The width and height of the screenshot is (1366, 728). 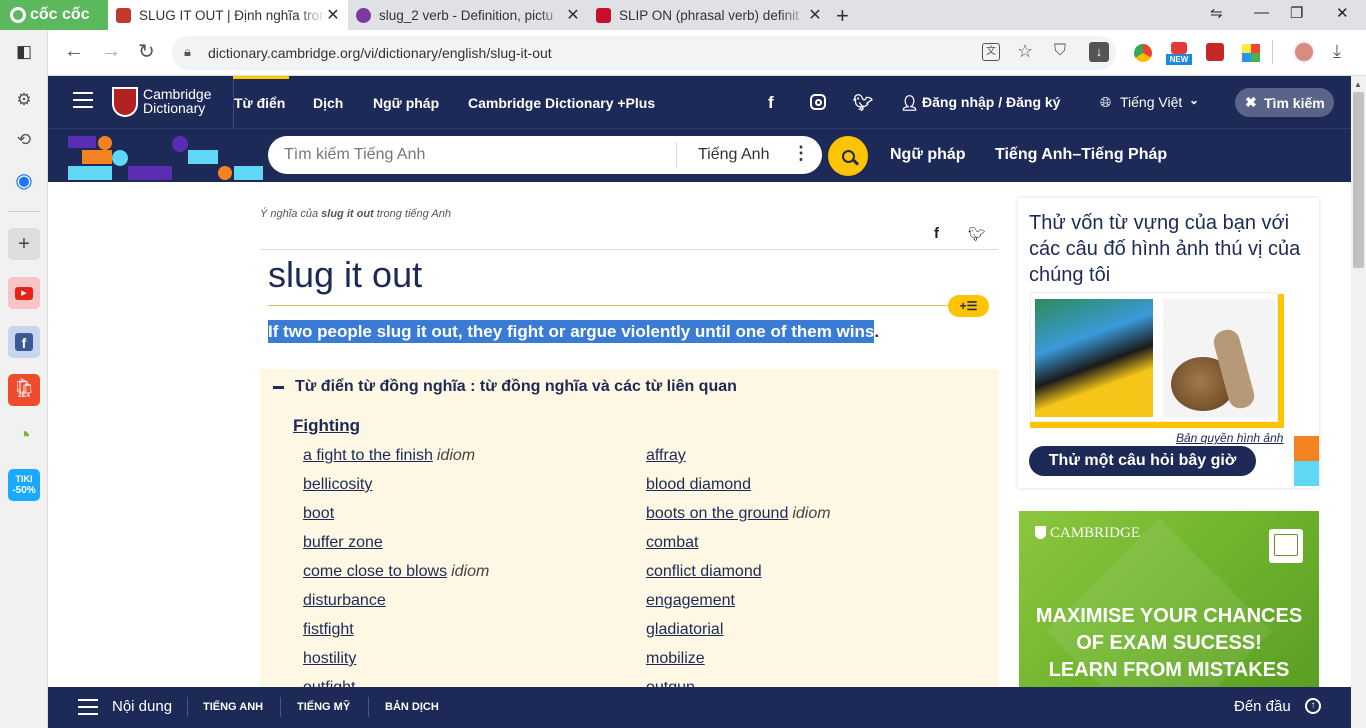 What do you see at coordinates (337, 485) in the screenshot?
I see `synonym-link: bellicosity` at bounding box center [337, 485].